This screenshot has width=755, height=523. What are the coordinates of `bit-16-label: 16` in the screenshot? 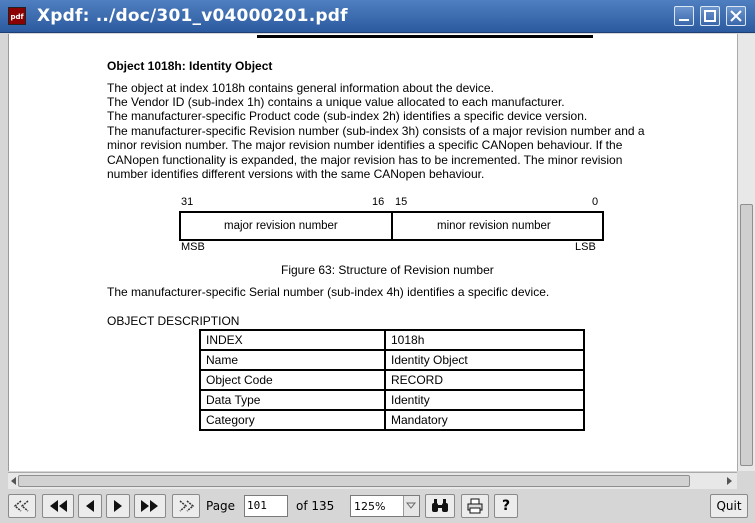 It's located at (378, 202).